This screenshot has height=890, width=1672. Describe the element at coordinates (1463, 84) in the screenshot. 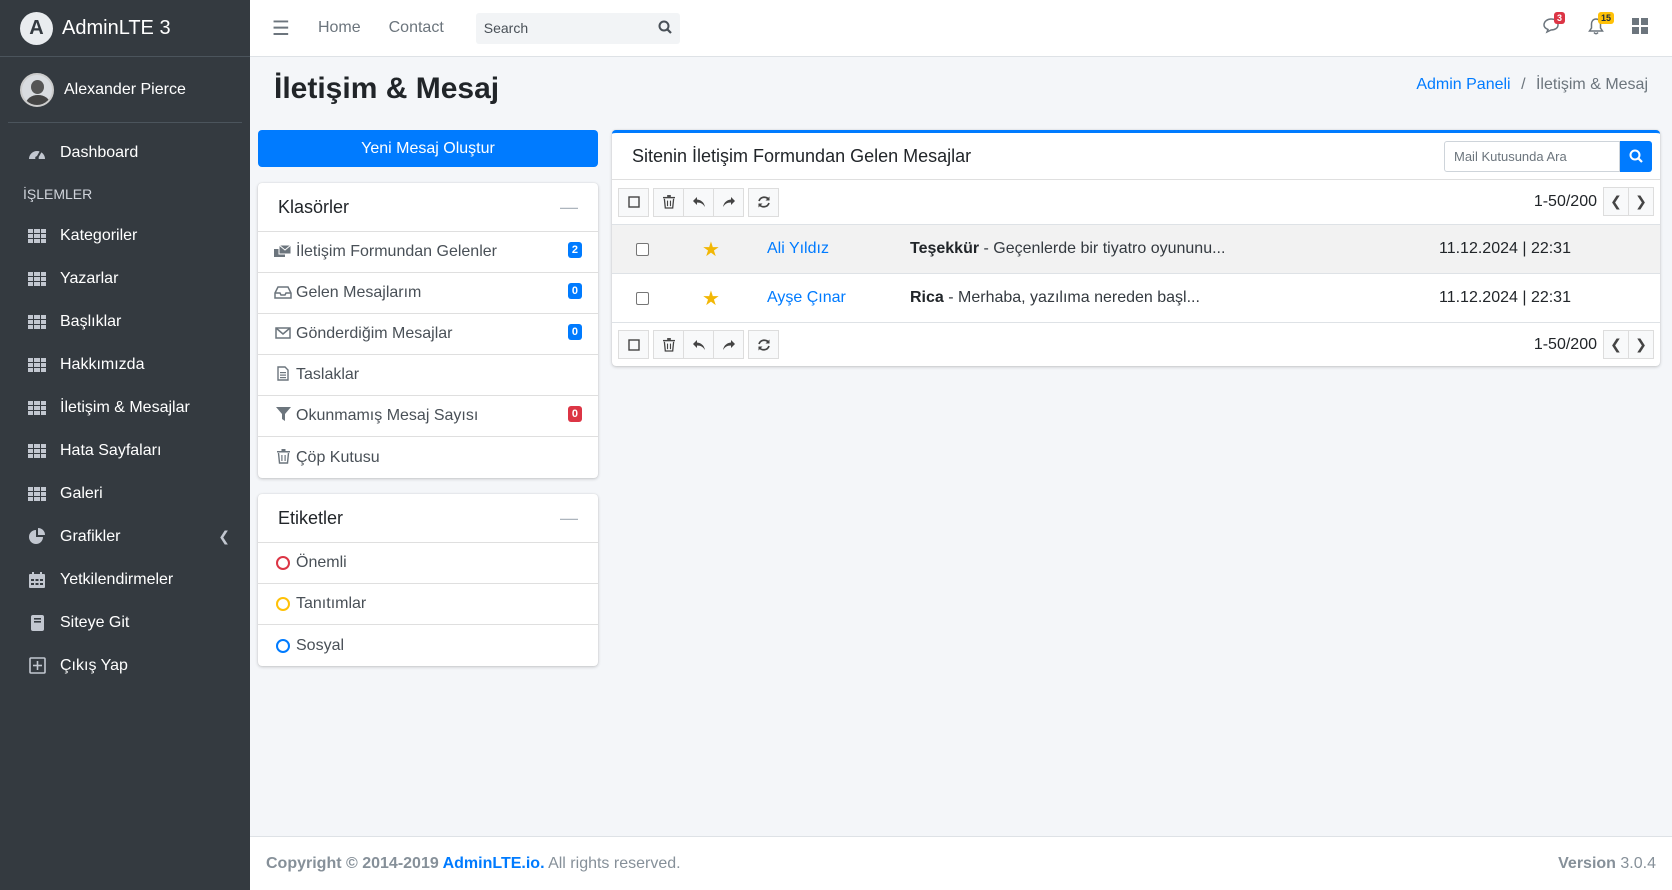

I see `breadcrumb-link-admin: Admin Paneli` at that location.